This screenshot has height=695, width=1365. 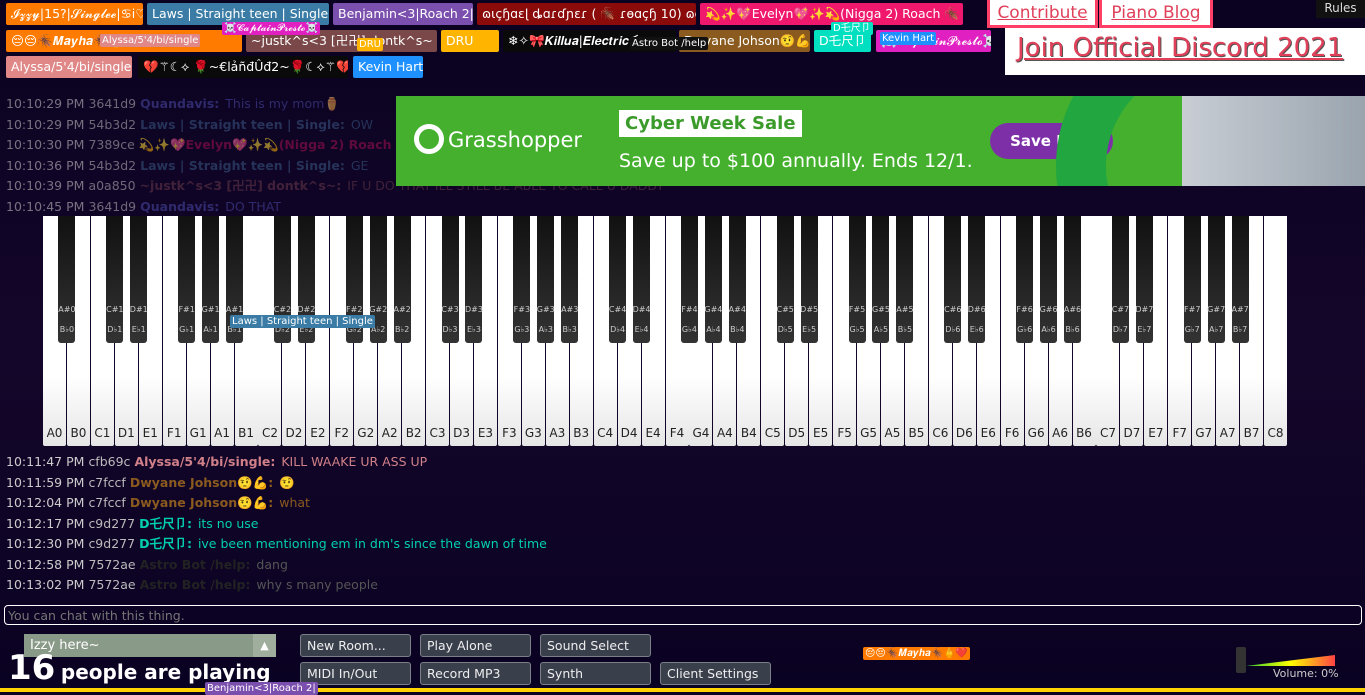 What do you see at coordinates (1132, 433) in the screenshot?
I see `key-label: D7` at bounding box center [1132, 433].